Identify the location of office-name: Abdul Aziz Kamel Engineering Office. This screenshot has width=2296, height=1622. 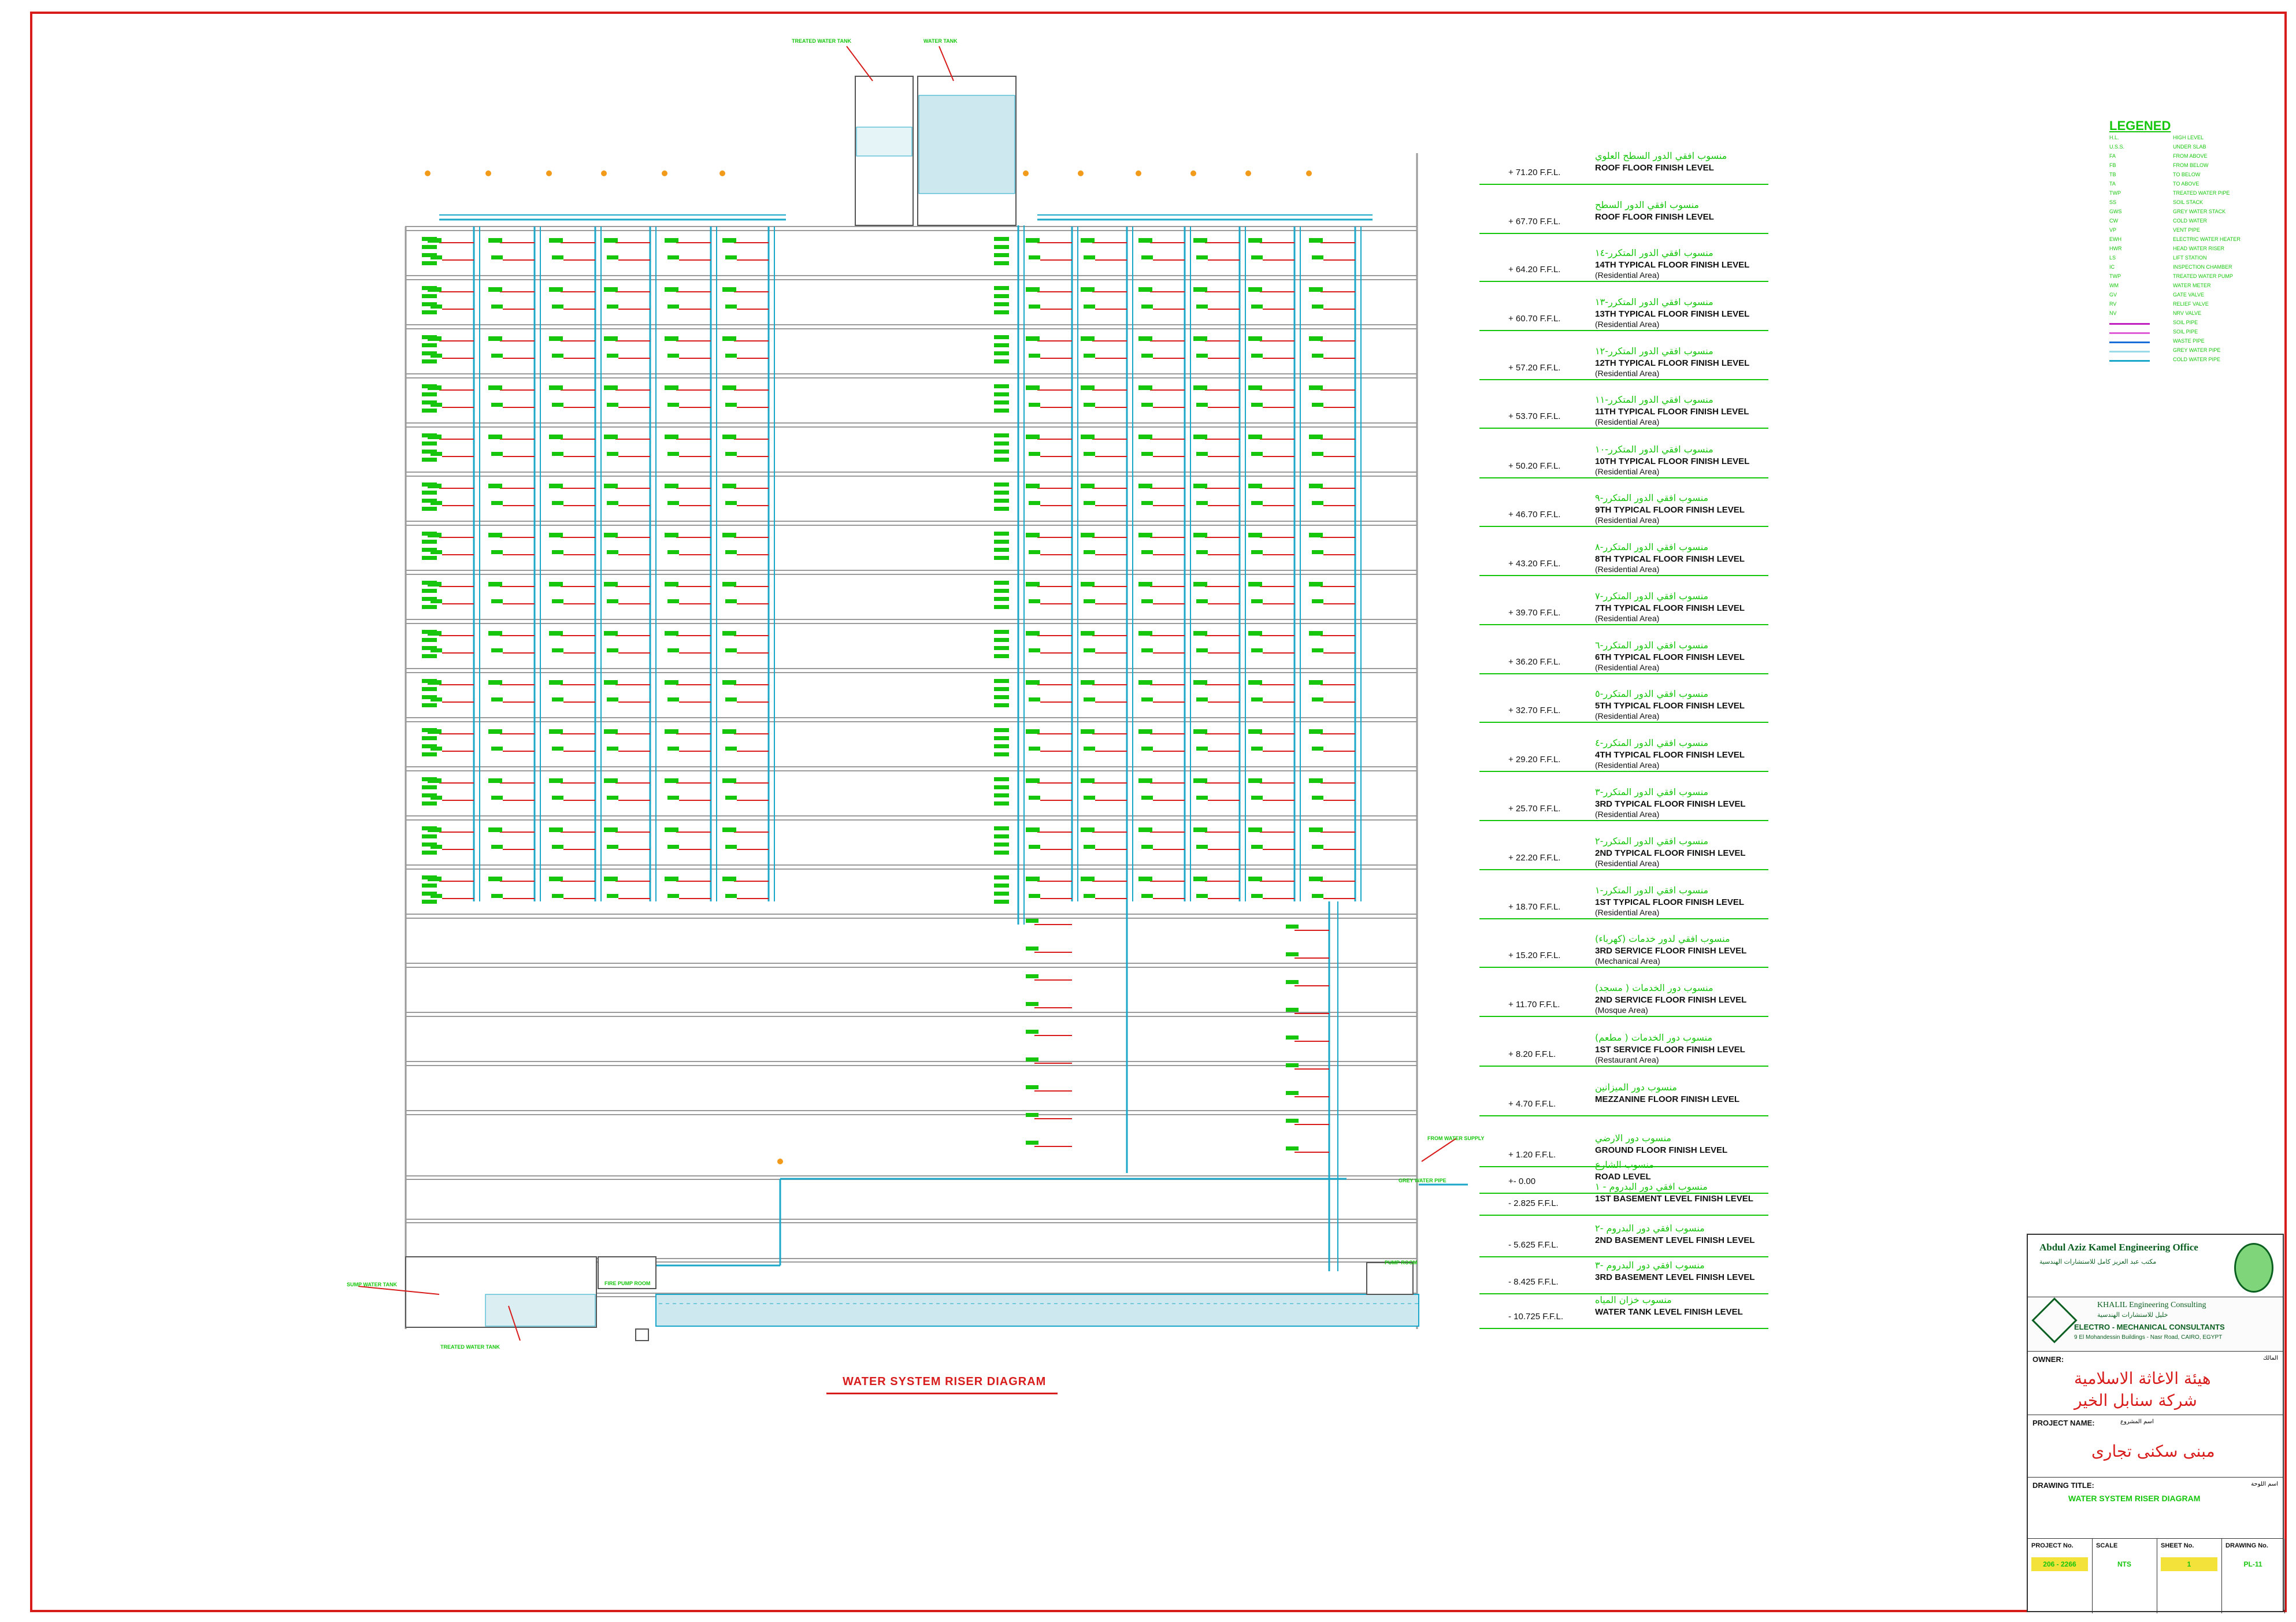
(2118, 1247).